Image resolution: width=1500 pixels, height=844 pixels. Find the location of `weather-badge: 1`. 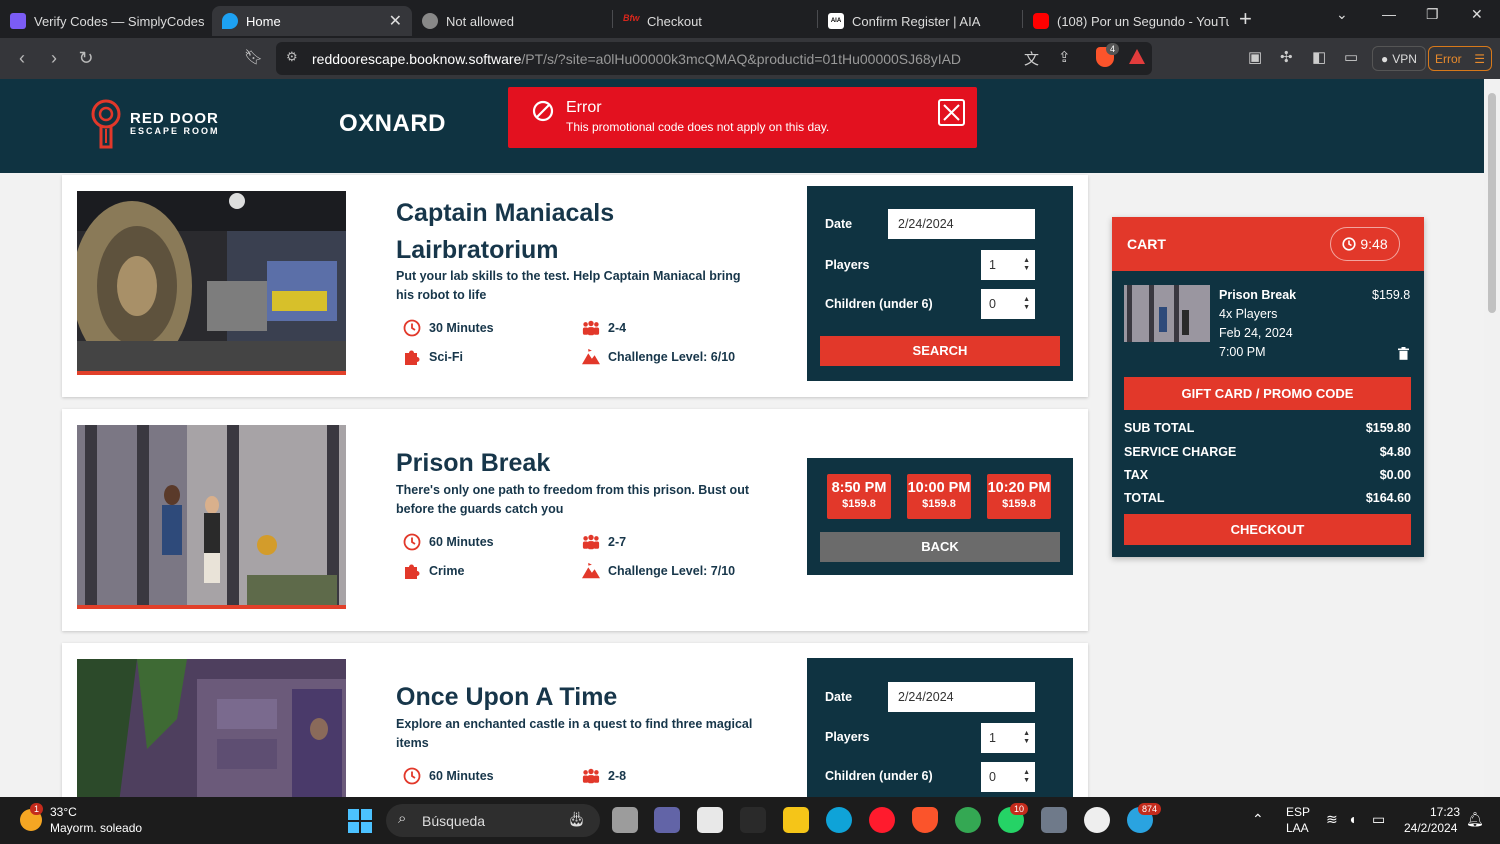

weather-badge: 1 is located at coordinates (37, 809).